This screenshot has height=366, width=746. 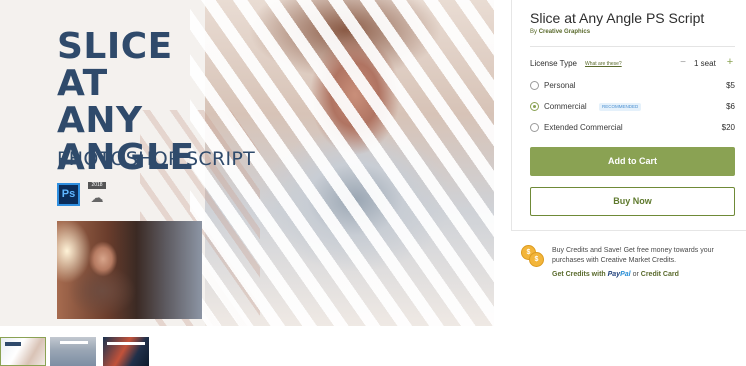 What do you see at coordinates (730, 106) in the screenshot?
I see `license-option-price: $6` at bounding box center [730, 106].